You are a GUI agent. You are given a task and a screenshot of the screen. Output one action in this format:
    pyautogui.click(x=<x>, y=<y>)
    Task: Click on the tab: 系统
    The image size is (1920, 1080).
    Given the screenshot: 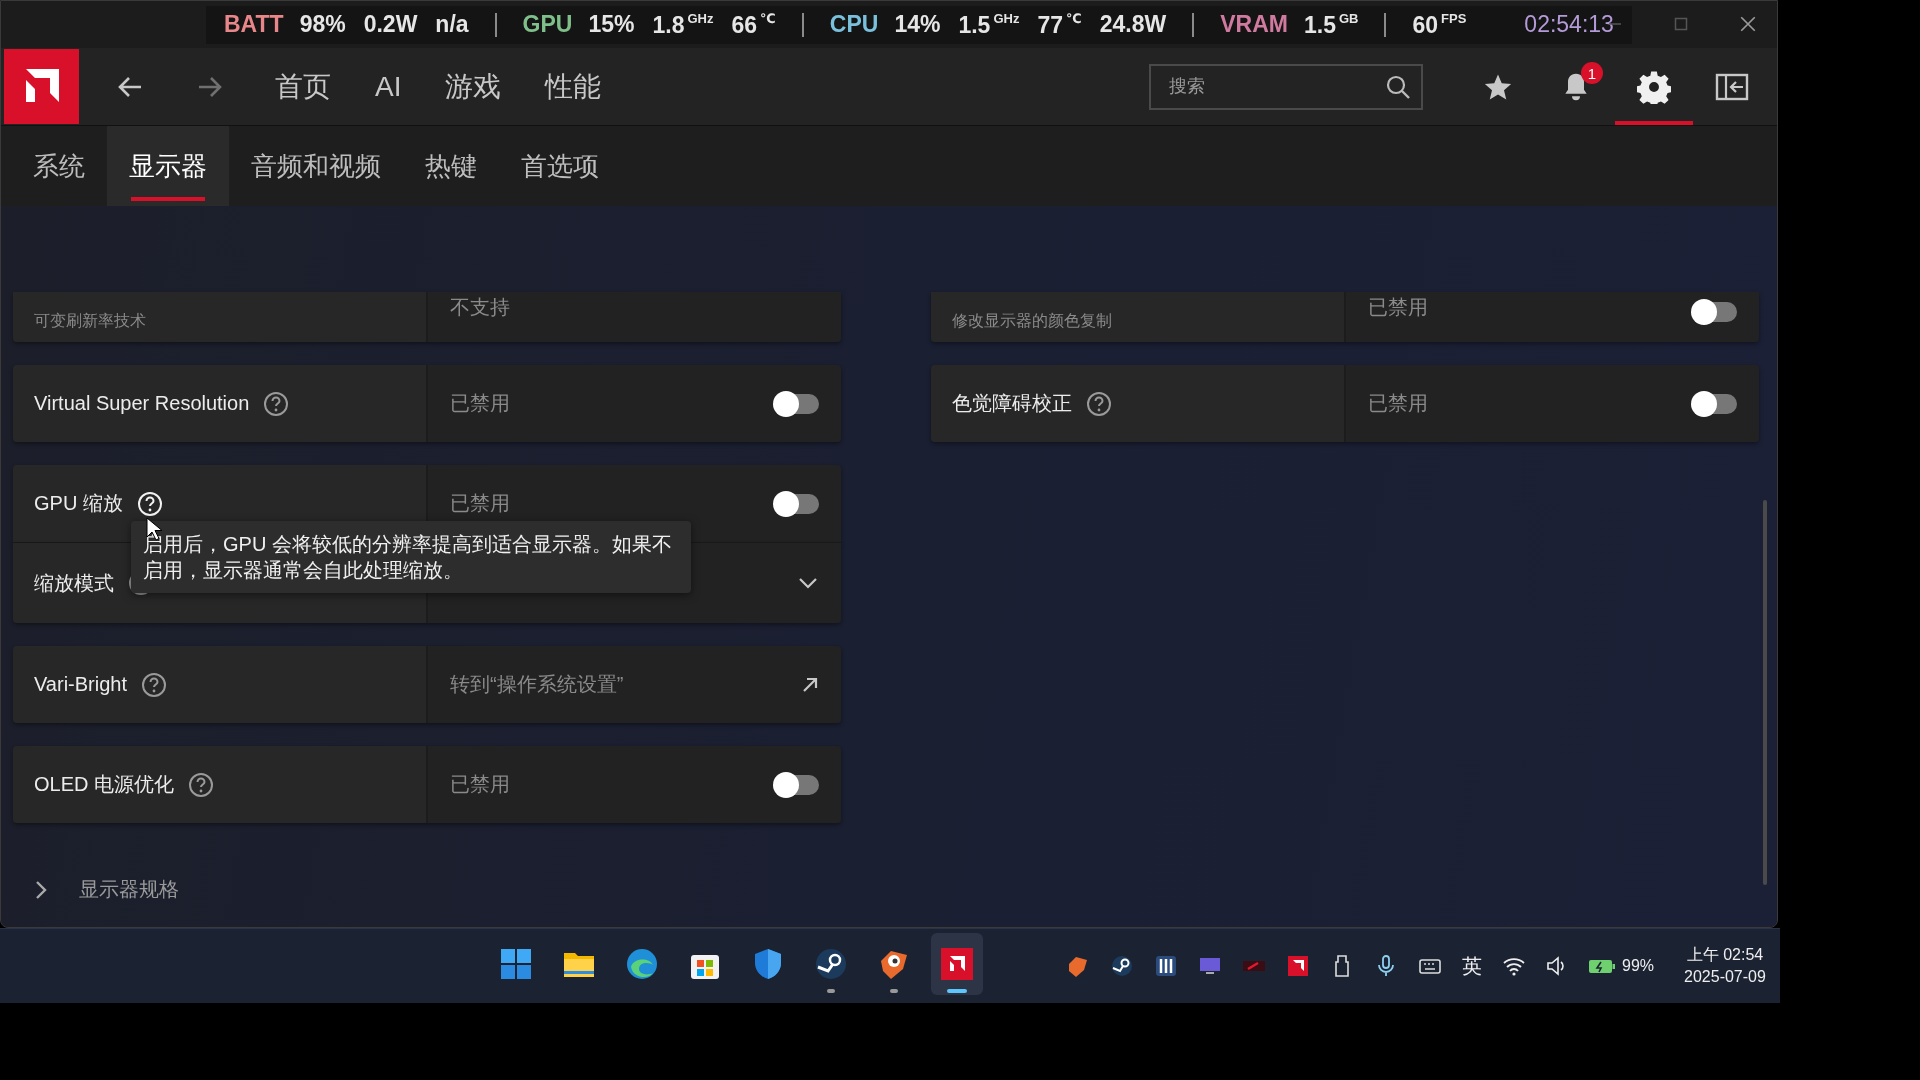 What is the action you would take?
    pyautogui.click(x=59, y=166)
    